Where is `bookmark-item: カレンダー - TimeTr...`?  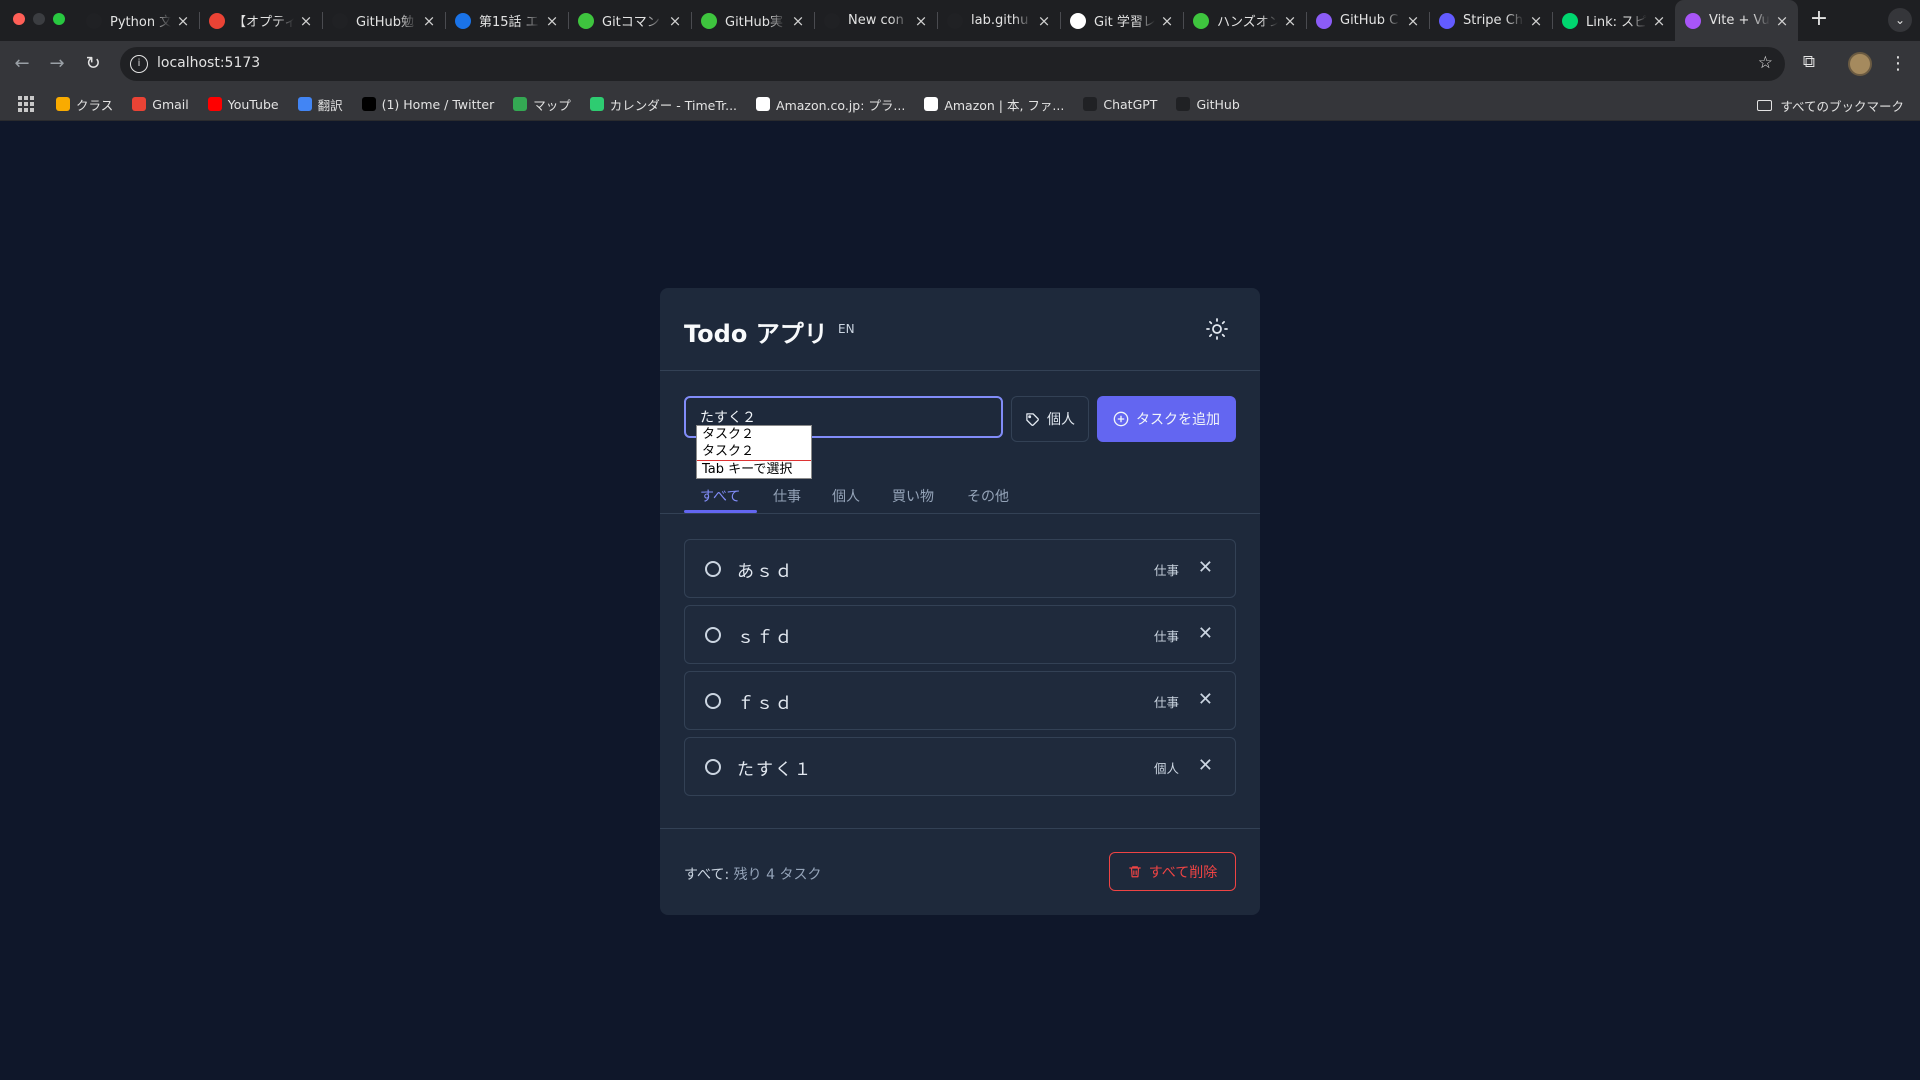
bookmark-item: カレンダー - TimeTr... is located at coordinates (663, 104).